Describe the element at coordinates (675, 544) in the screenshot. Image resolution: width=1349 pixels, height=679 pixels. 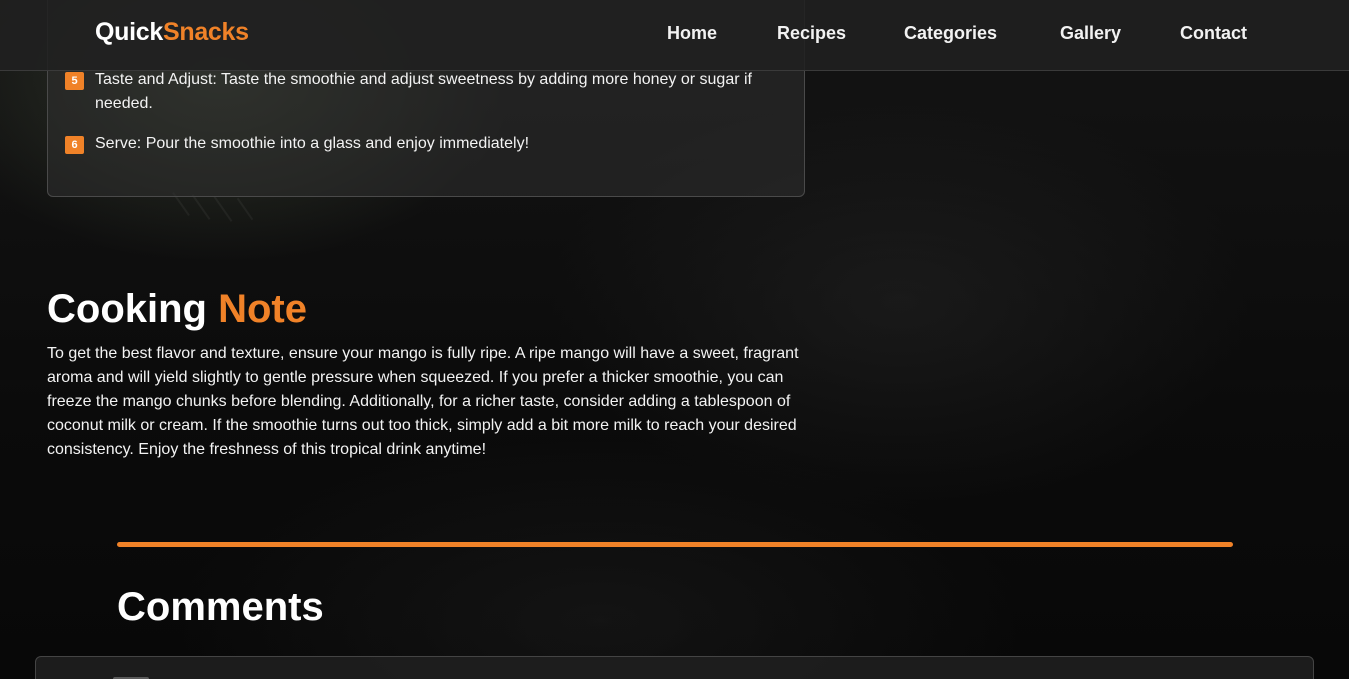
I see `section-divider` at that location.